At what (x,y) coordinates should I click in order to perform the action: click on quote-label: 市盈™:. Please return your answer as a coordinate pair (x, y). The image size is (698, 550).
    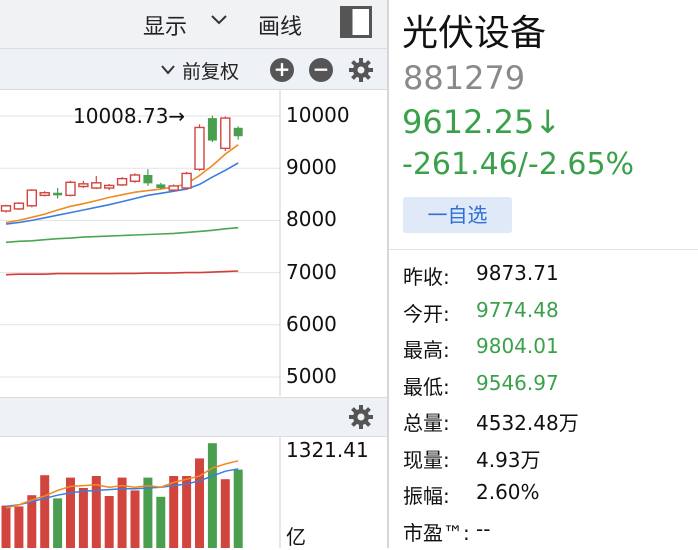
    Looking at the image, I should click on (436, 532).